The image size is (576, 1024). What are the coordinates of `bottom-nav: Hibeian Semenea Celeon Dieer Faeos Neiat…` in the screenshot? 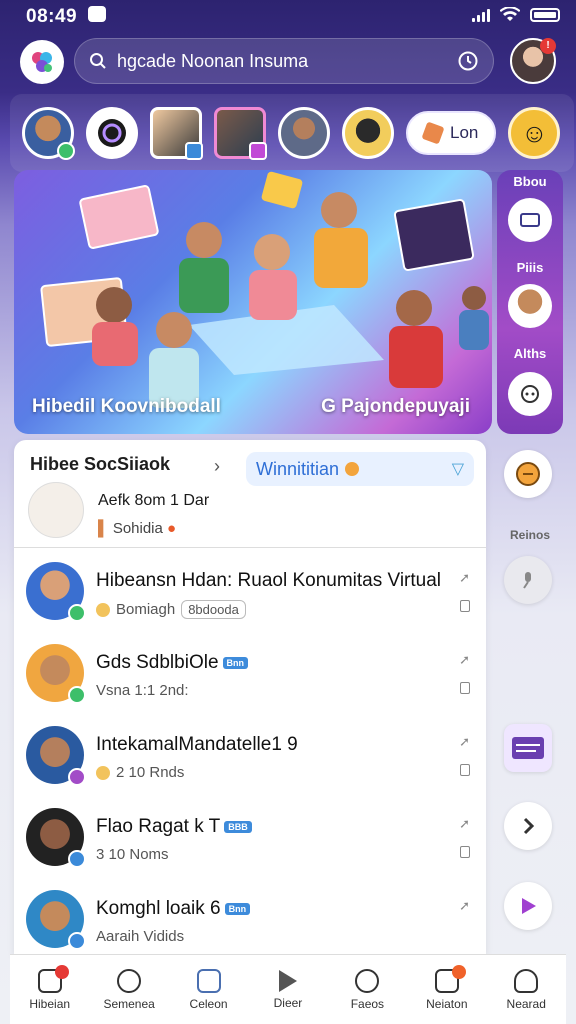 It's located at (288, 989).